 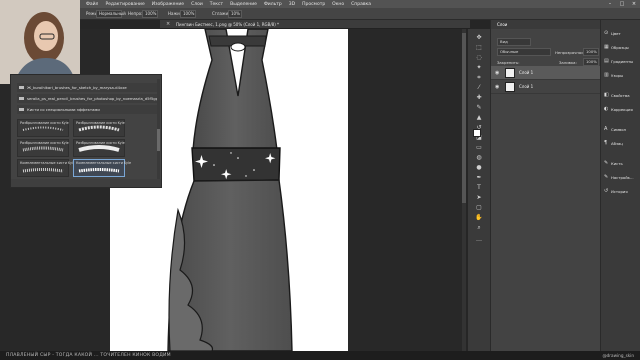 I want to click on caption-handle: @drawing_skin, so click(x=618, y=355).